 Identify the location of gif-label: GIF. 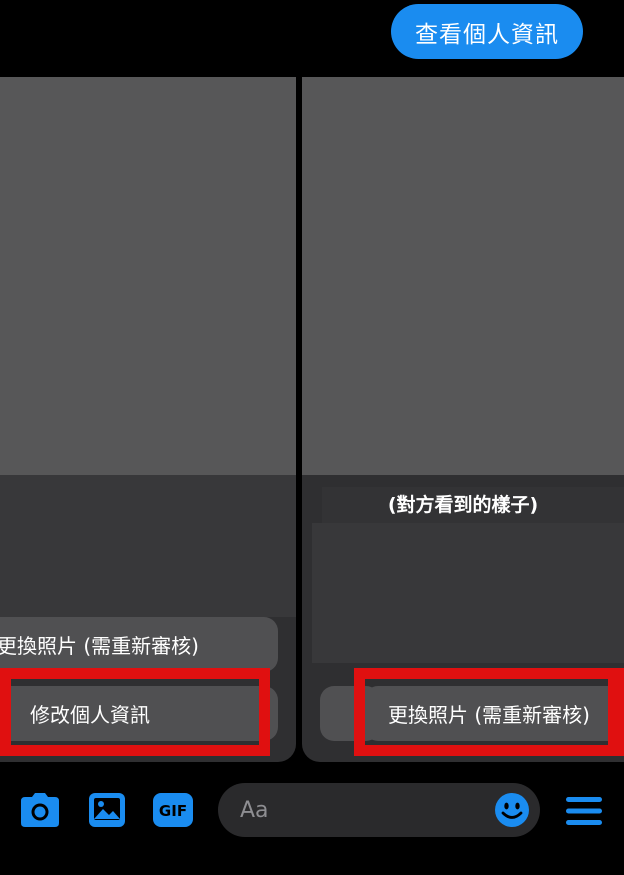
(173, 811).